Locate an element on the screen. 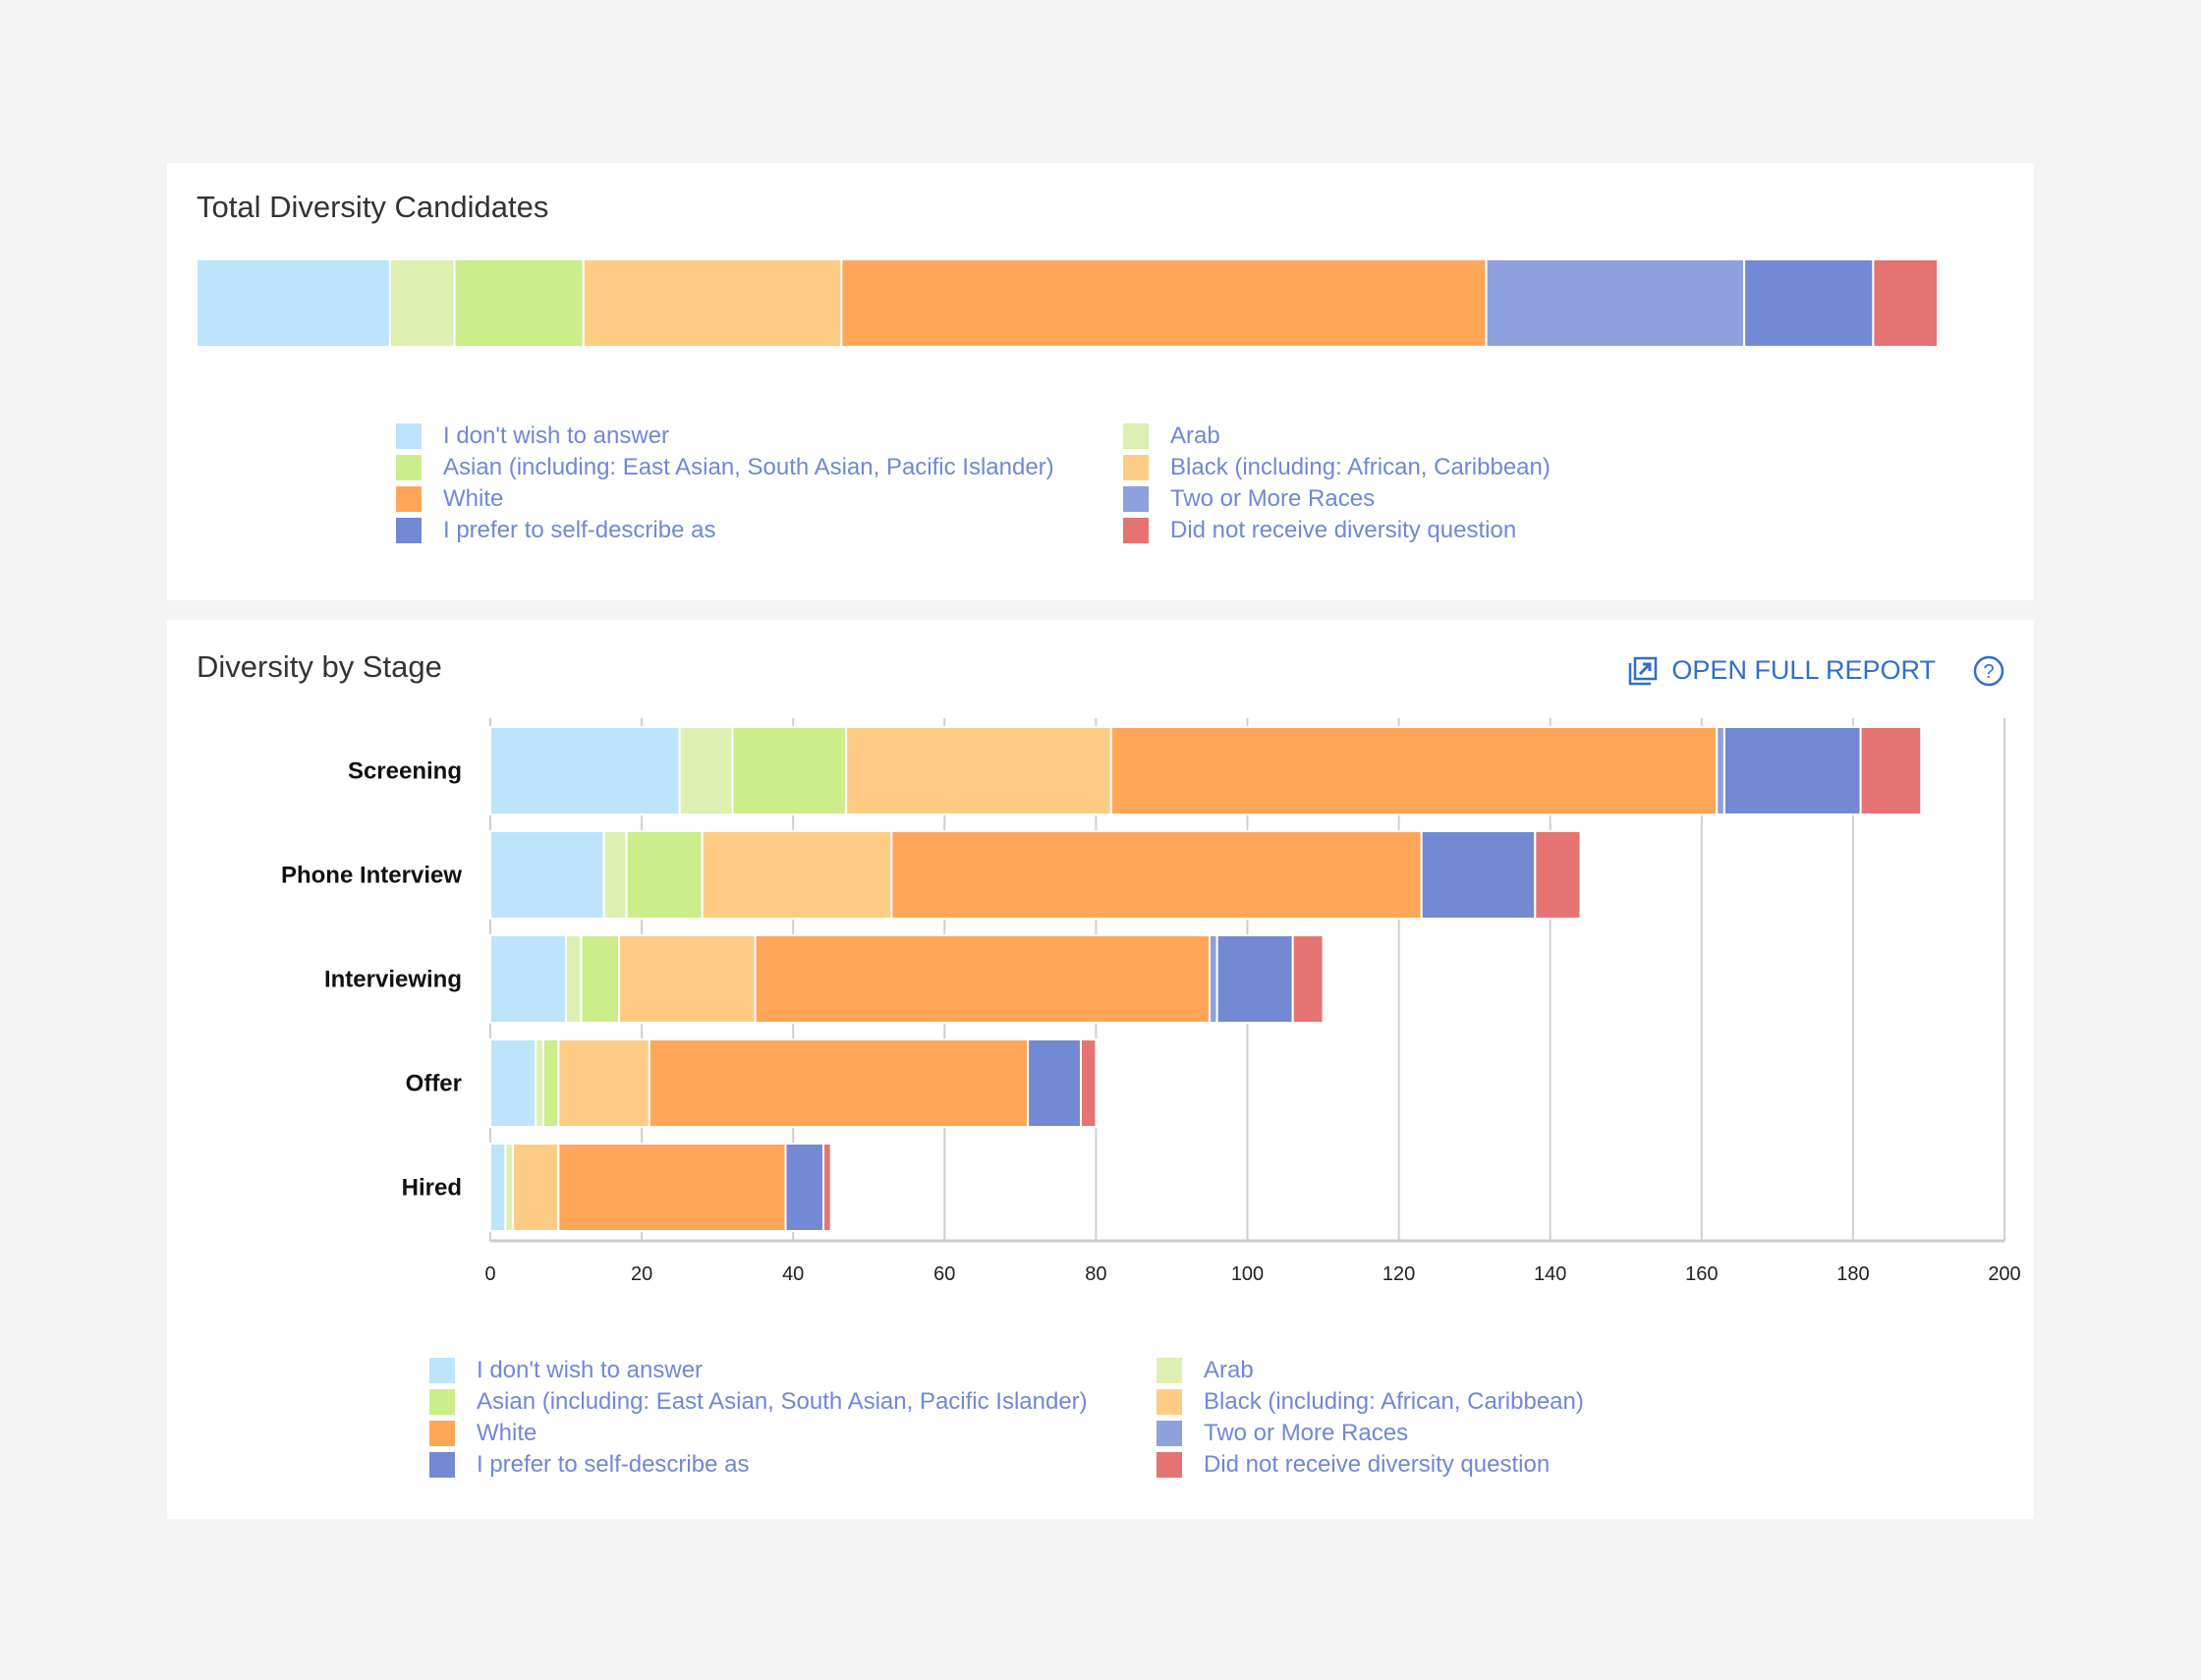  stage-bar-hired is located at coordinates (660, 1187).